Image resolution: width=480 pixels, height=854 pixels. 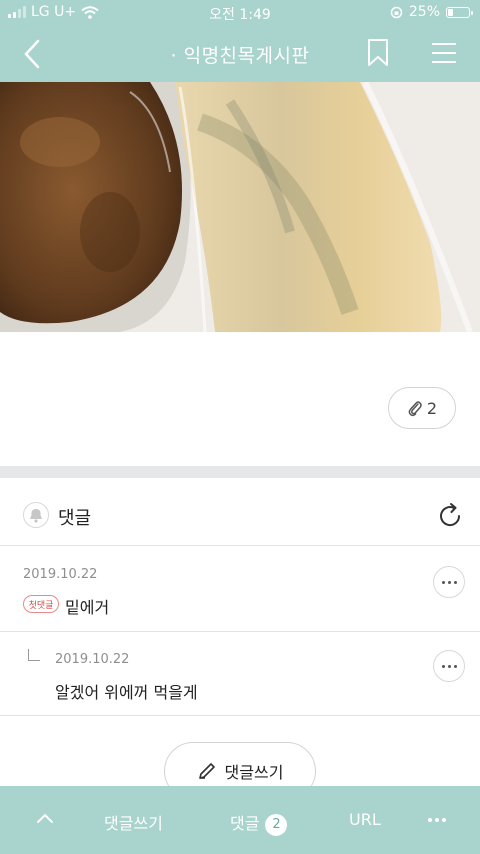 I want to click on chevron-up-icon, so click(x=45, y=818).